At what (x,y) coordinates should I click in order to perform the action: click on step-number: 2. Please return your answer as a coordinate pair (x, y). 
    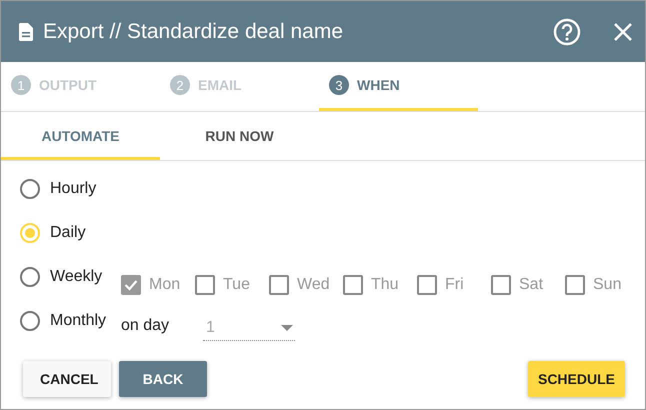
    Looking at the image, I should click on (180, 85).